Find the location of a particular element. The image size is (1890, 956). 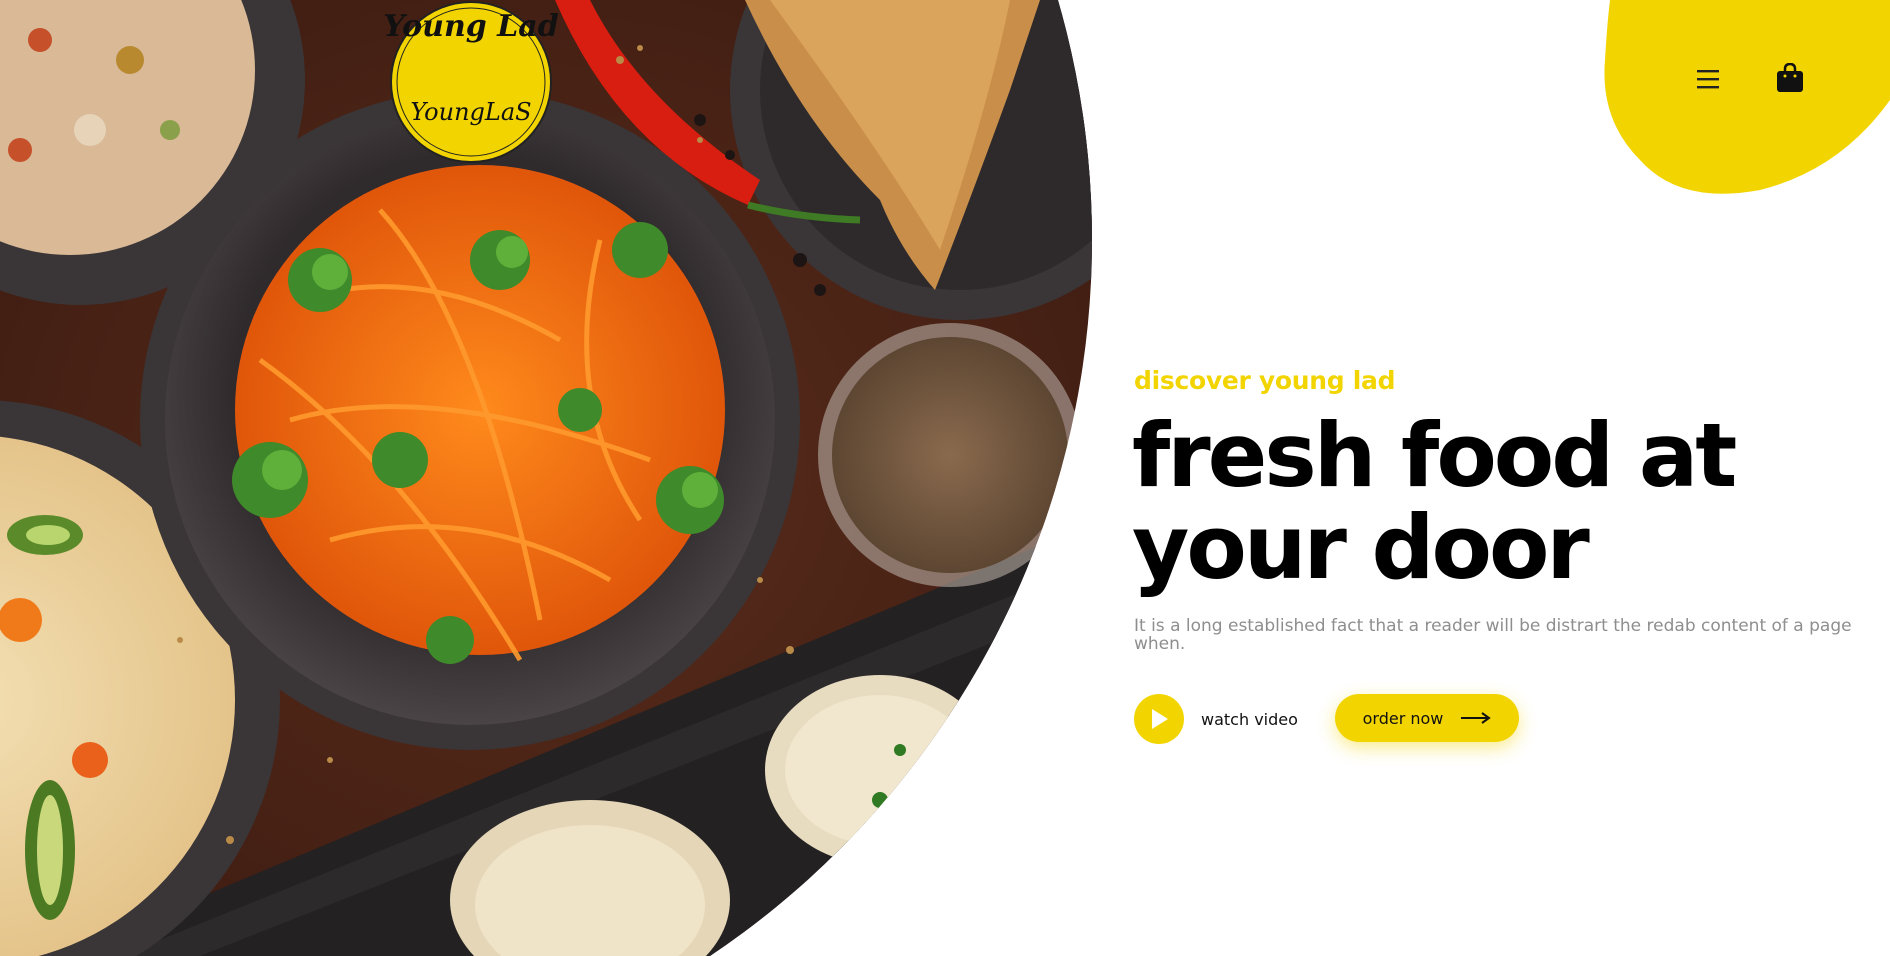

arrow-right-icon is located at coordinates (1476, 718).